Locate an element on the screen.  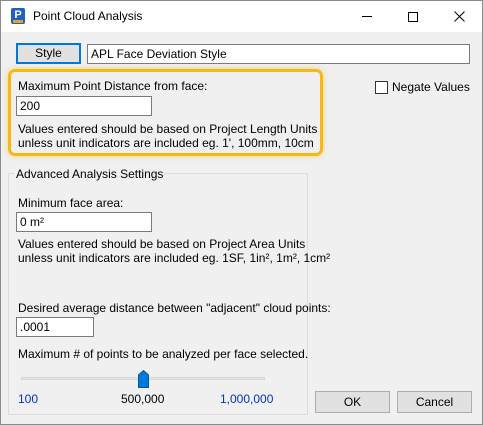
slider-max-label: 1,000,000 is located at coordinates (247, 399).